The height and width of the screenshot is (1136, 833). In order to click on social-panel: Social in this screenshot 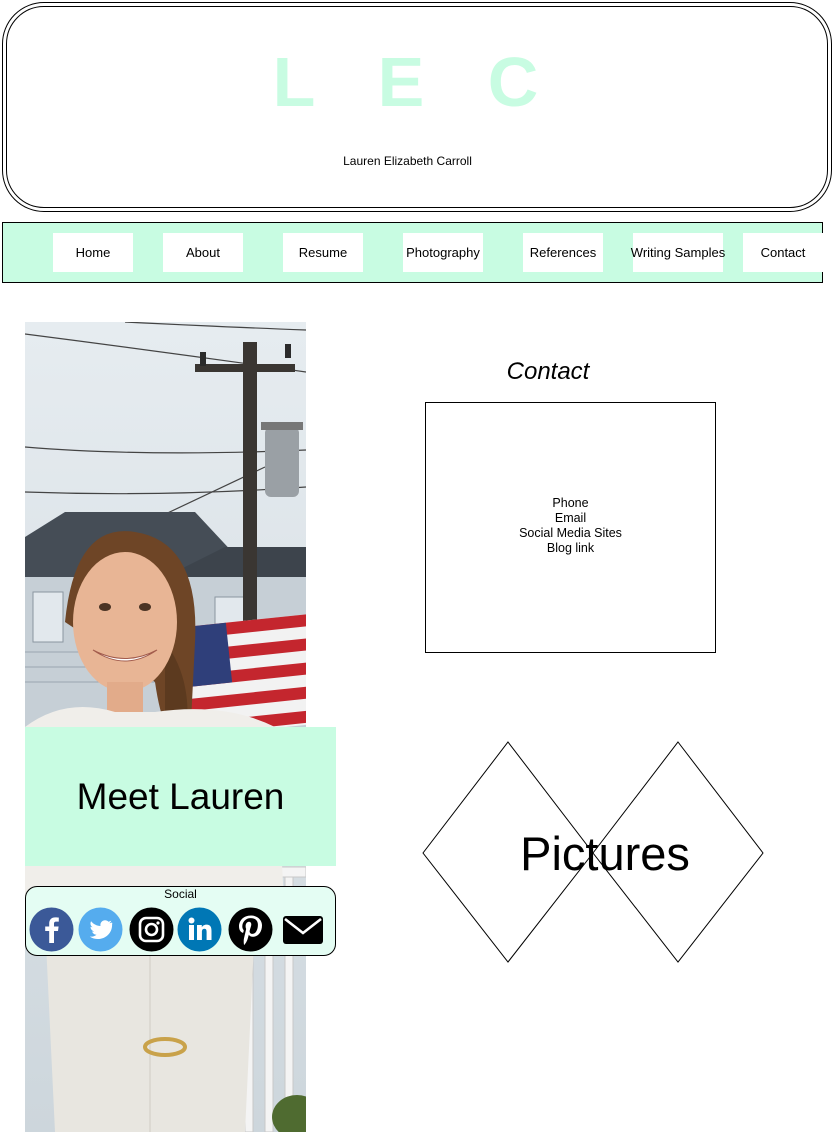, I will do `click(180, 921)`.